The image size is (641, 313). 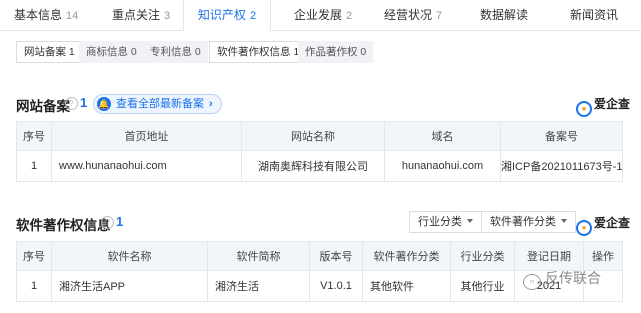 I want to click on header-cell: 备案号, so click(x=561, y=136).